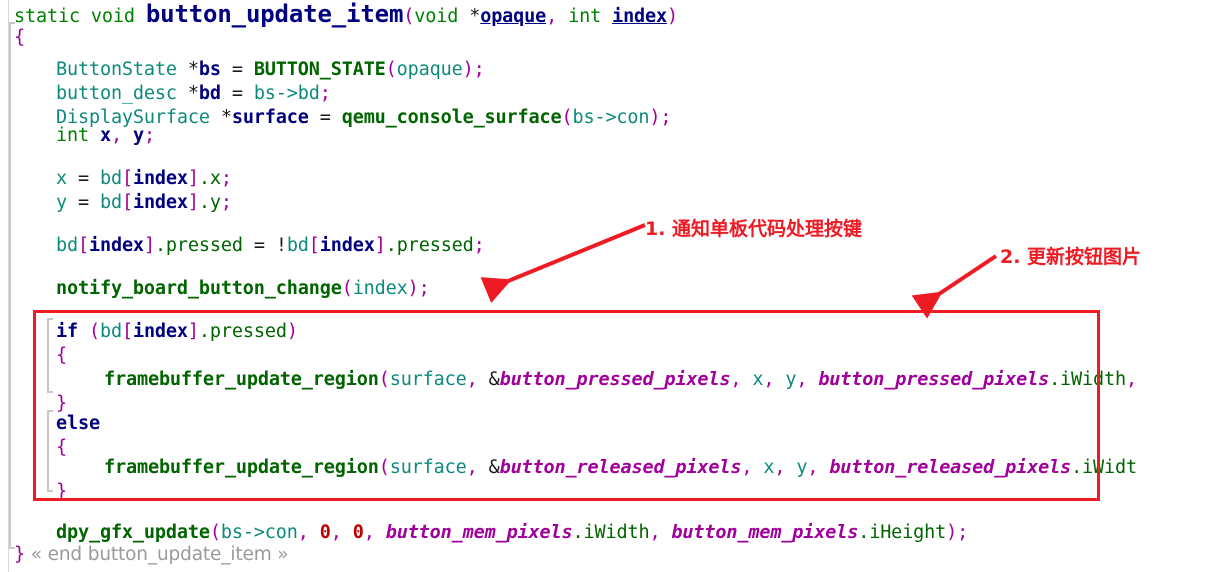  What do you see at coordinates (479, 532) in the screenshot?
I see `token-global-button-mem-pixels: button_mem_pixels` at bounding box center [479, 532].